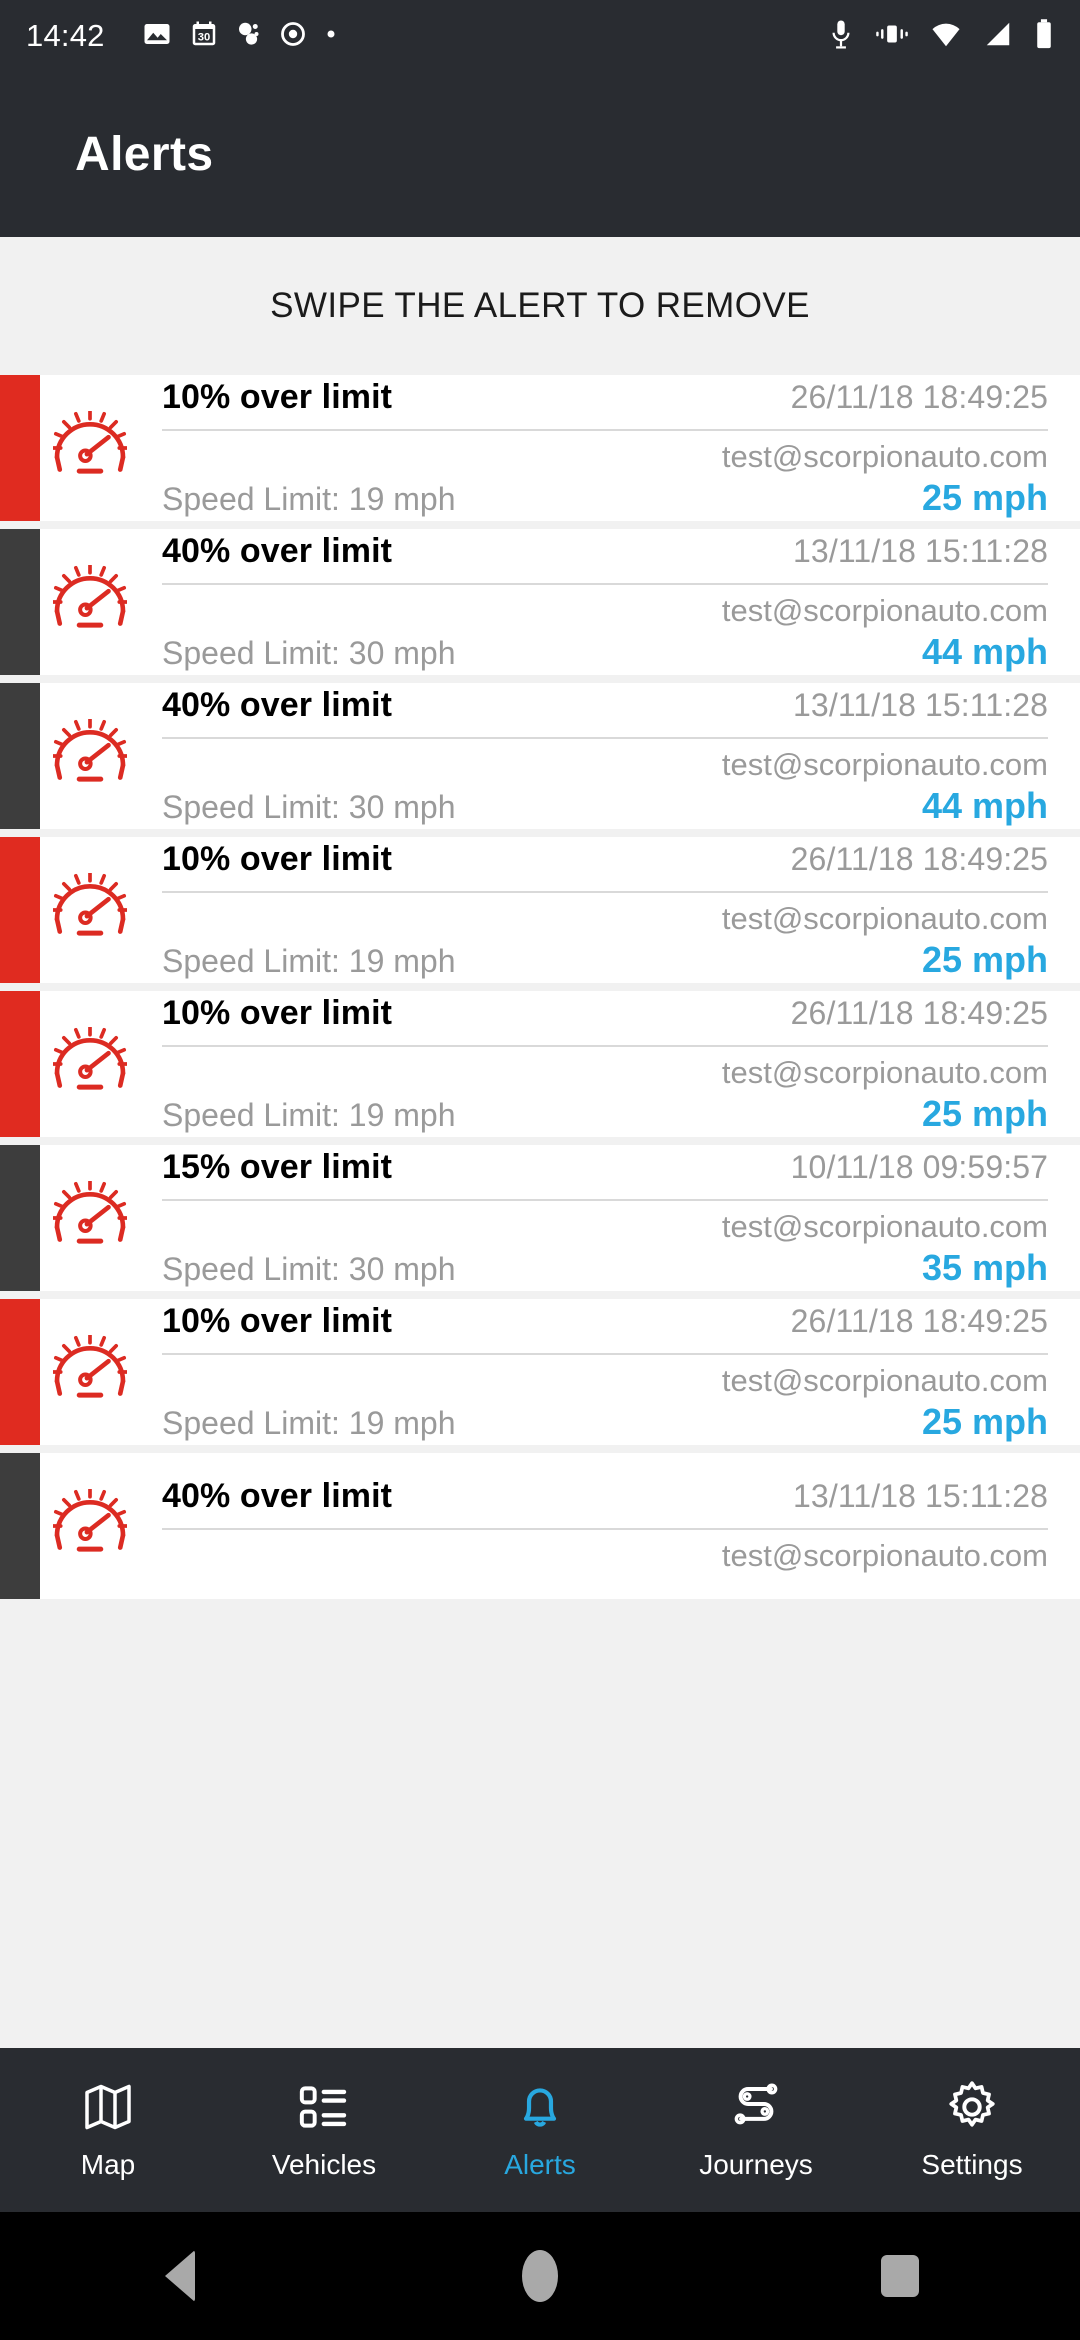 The width and height of the screenshot is (1080, 2340). What do you see at coordinates (892, 36) in the screenshot?
I see `vibrate-icon` at bounding box center [892, 36].